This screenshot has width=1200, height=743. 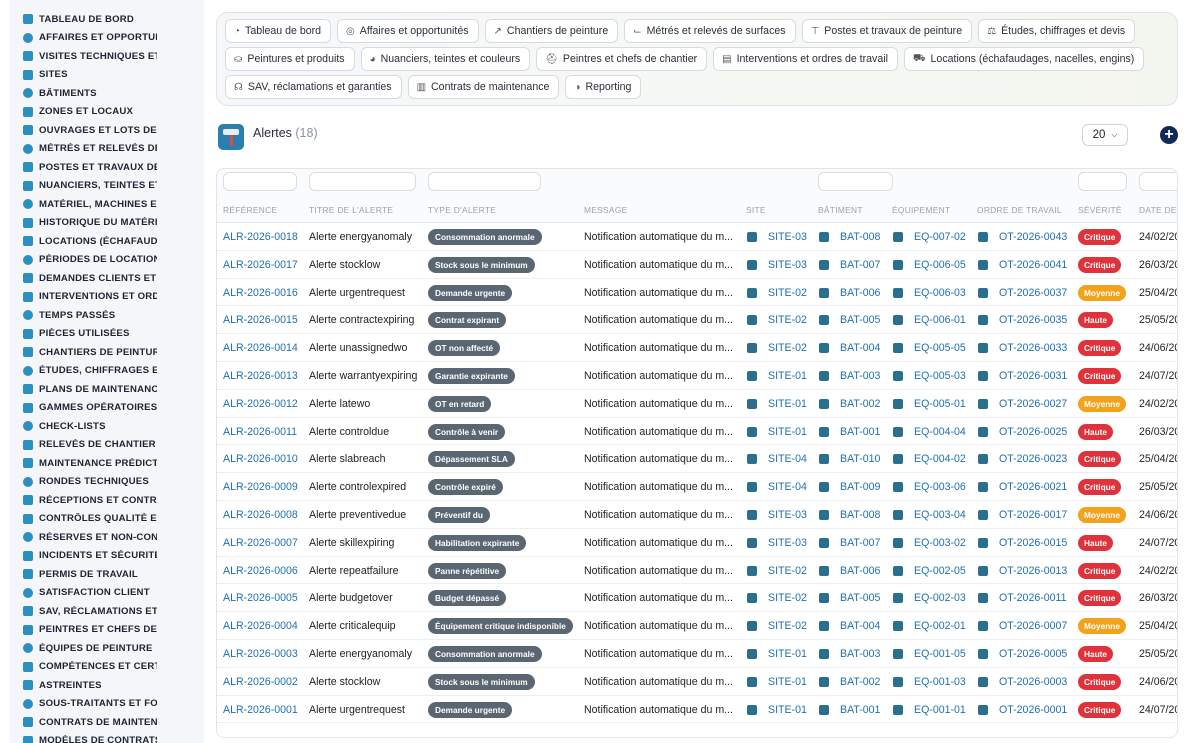 What do you see at coordinates (860, 515) in the screenshot?
I see `building-link: BAT-008` at bounding box center [860, 515].